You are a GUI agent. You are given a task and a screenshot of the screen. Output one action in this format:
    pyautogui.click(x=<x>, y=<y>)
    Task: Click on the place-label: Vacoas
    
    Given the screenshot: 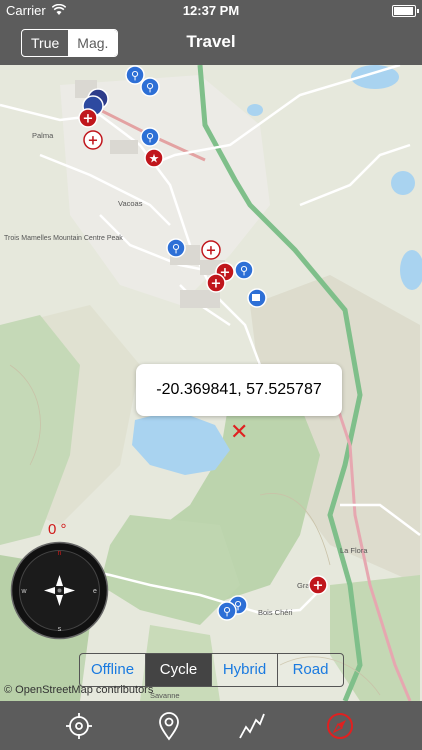 What is the action you would take?
    pyautogui.click(x=130, y=203)
    